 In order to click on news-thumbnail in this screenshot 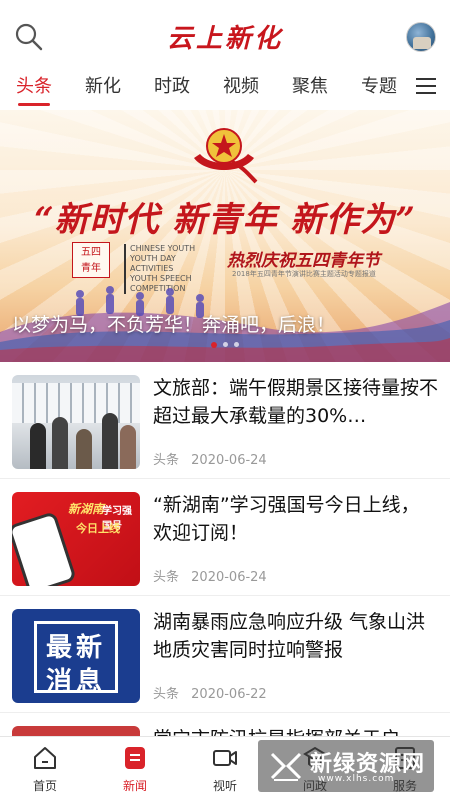, I will do `click(76, 422)`.